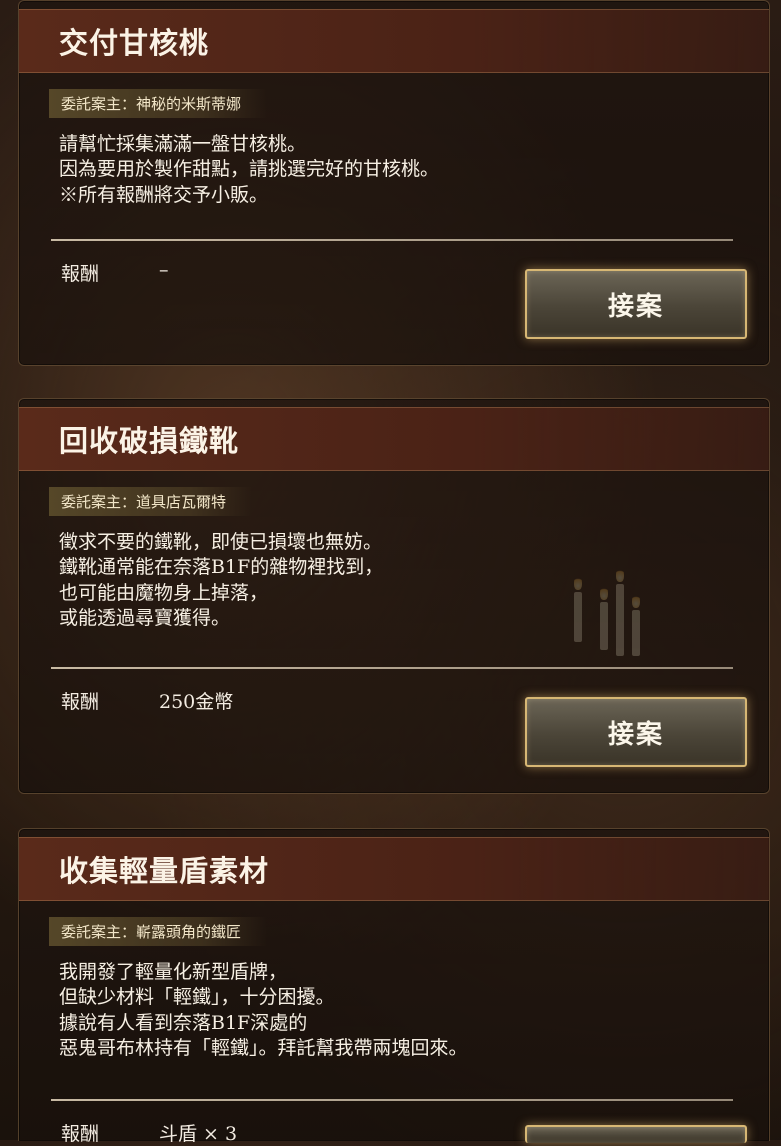  I want to click on description-line: 鐵靴通常能在奈落B1F的雜物裡找到，, so click(221, 567).